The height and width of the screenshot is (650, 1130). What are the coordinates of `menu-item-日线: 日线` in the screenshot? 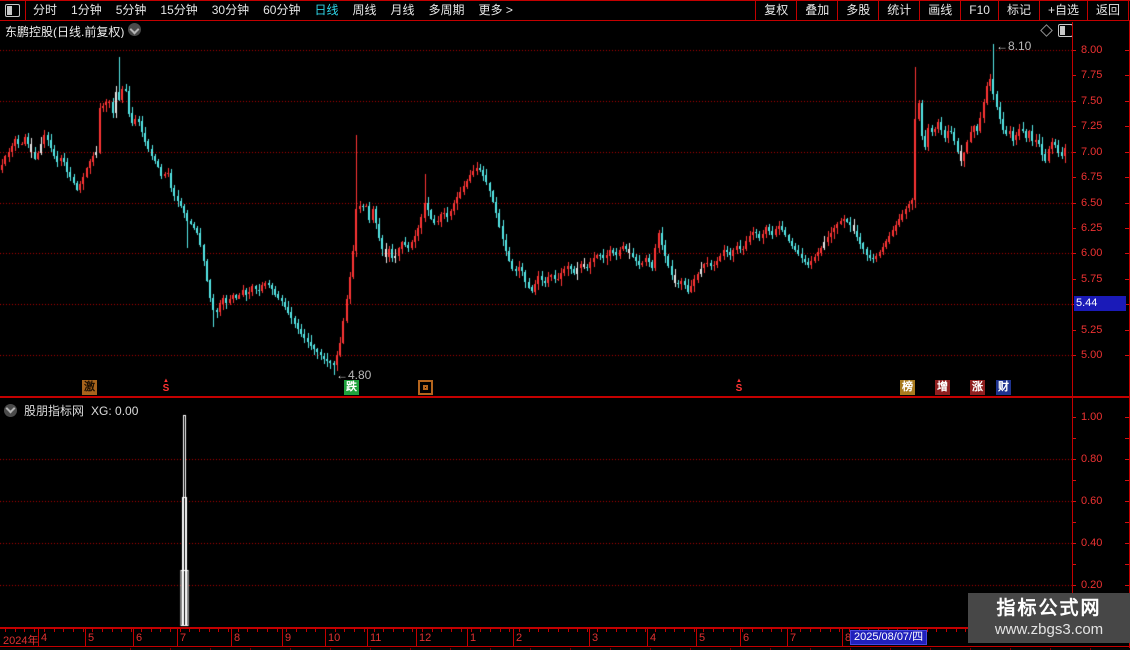 It's located at (326, 10).